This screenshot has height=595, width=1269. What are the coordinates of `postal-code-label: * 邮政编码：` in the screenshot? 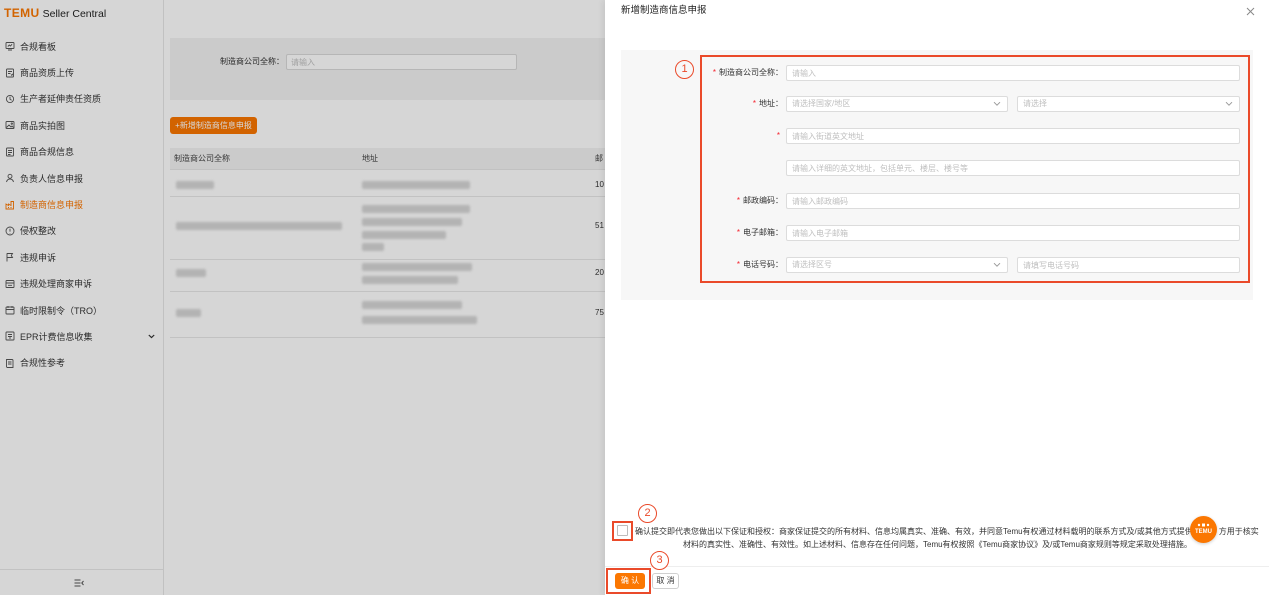 It's located at (742, 201).